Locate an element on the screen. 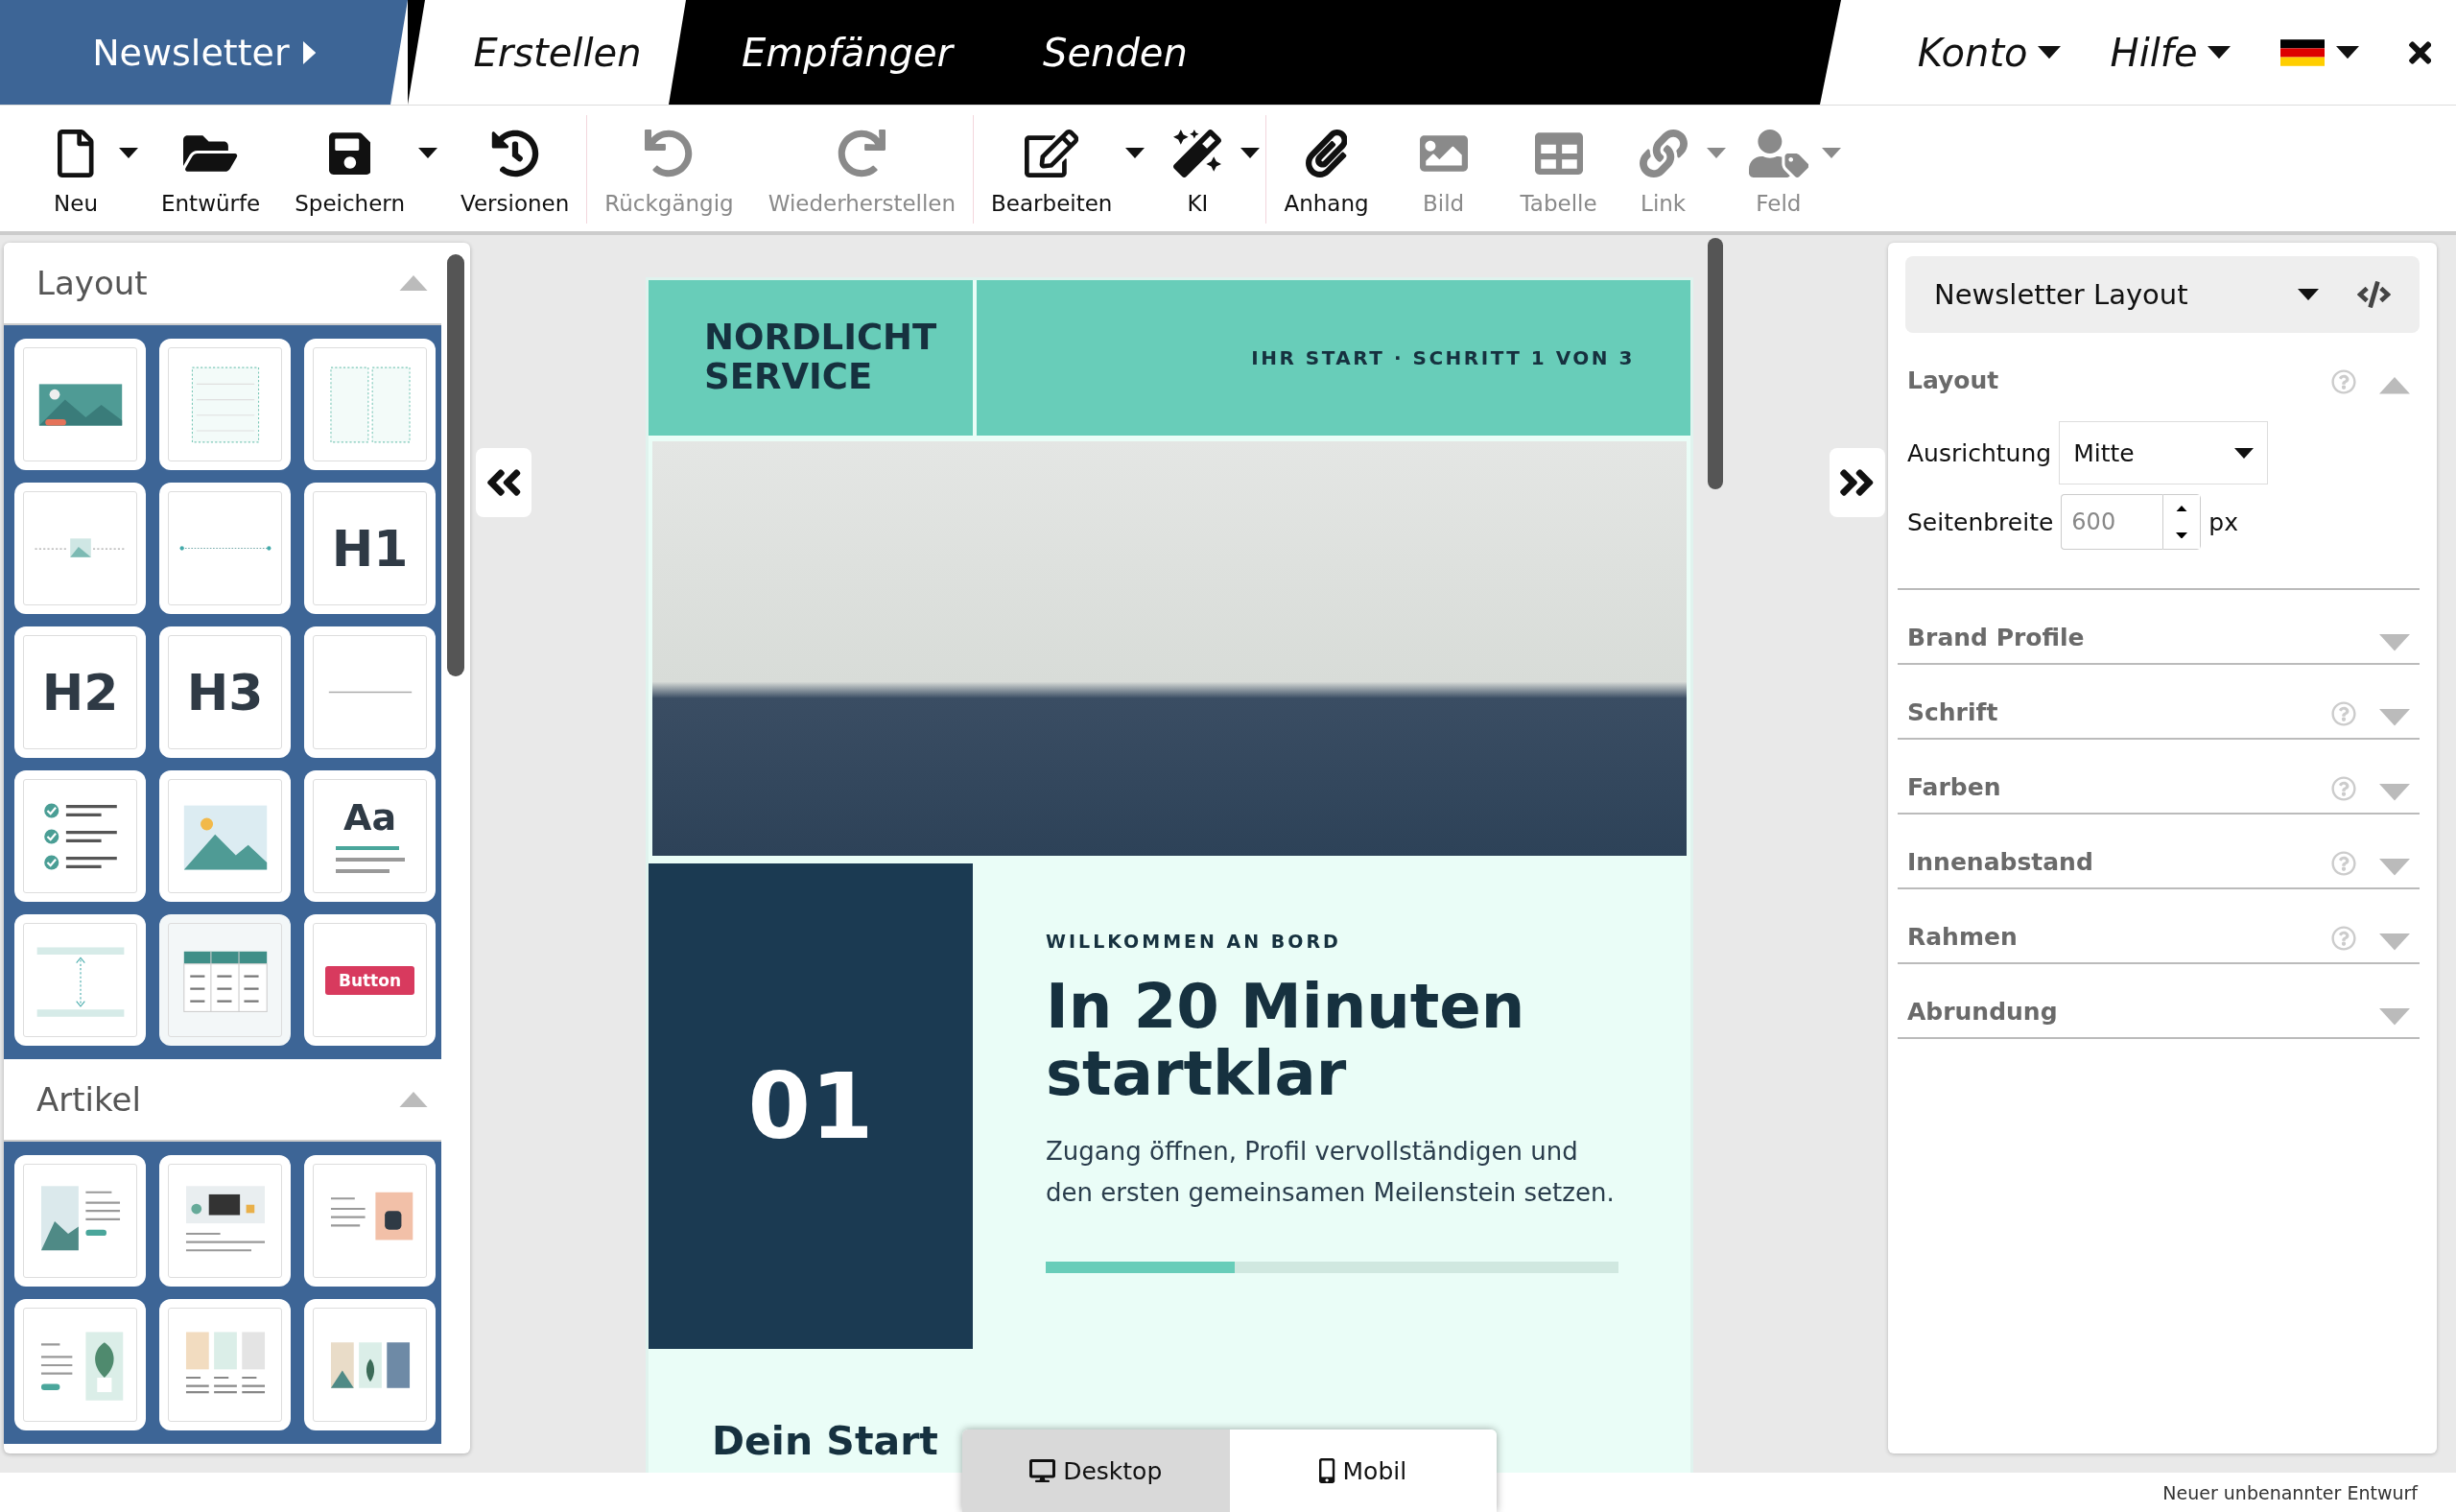 The height and width of the screenshot is (1512, 2456). collapse-panel-button is located at coordinates (503, 482).